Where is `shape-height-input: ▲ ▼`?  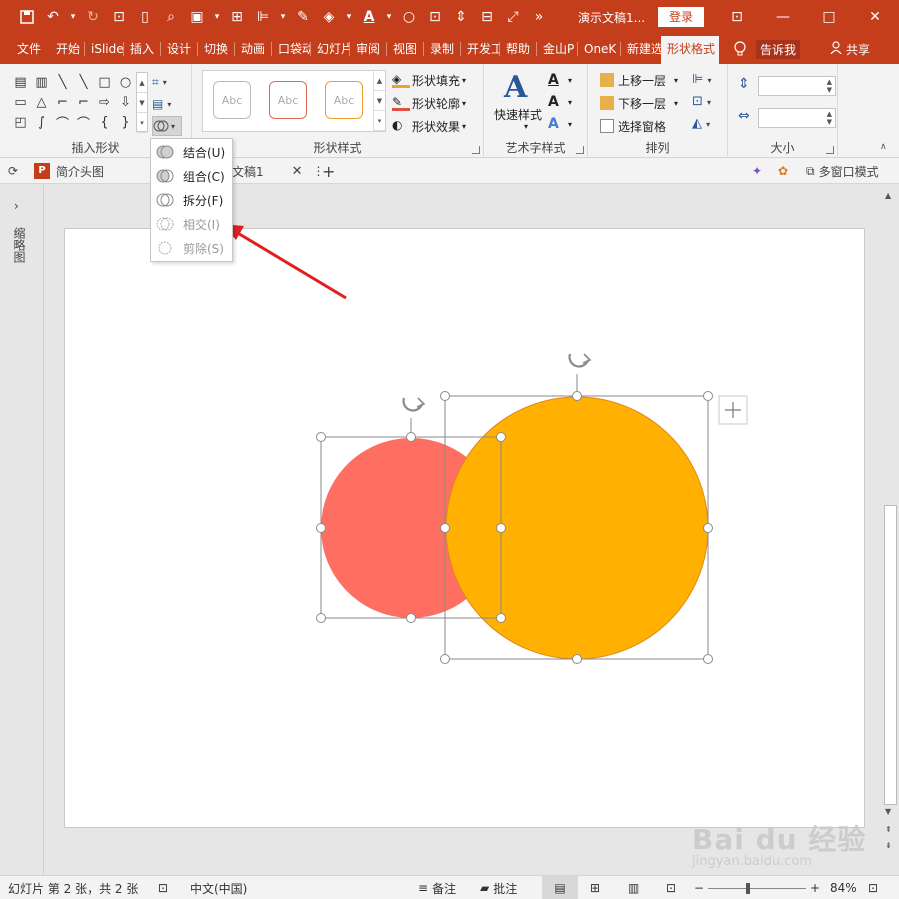 shape-height-input: ▲ ▼ is located at coordinates (797, 86).